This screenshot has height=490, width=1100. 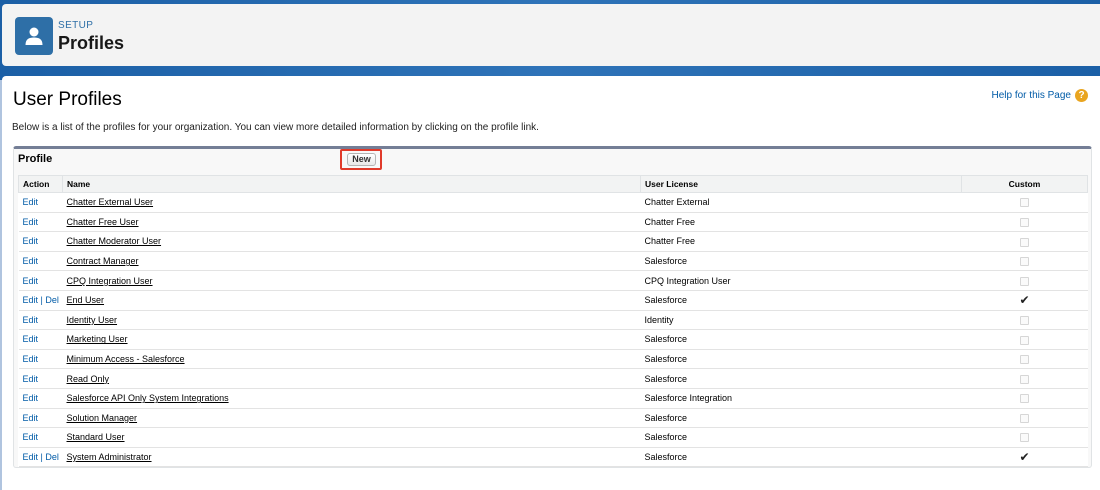 I want to click on profile-name-link: Chatter Free User, so click(x=103, y=222).